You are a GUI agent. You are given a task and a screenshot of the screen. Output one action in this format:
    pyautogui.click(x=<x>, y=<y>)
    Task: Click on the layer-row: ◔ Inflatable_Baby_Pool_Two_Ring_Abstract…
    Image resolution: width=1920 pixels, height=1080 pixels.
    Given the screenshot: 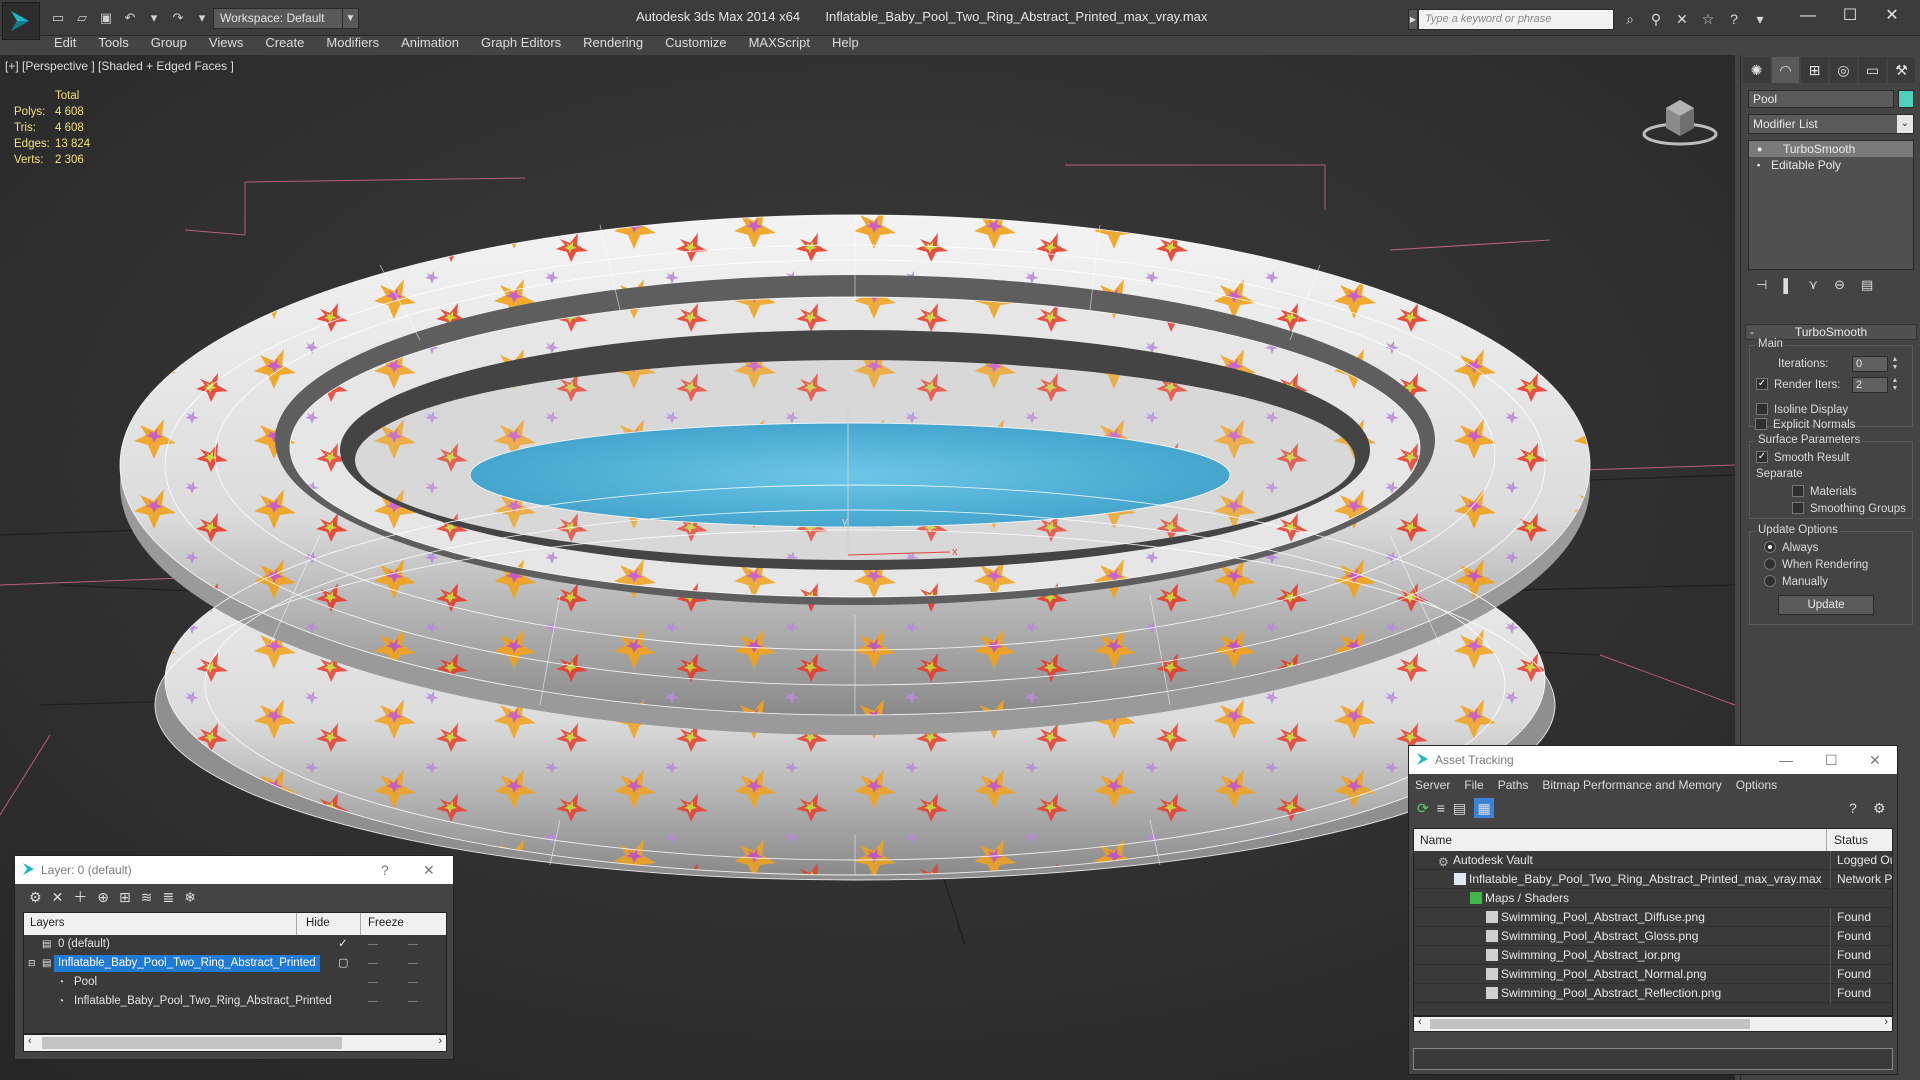 What is the action you would take?
    pyautogui.click(x=235, y=1001)
    